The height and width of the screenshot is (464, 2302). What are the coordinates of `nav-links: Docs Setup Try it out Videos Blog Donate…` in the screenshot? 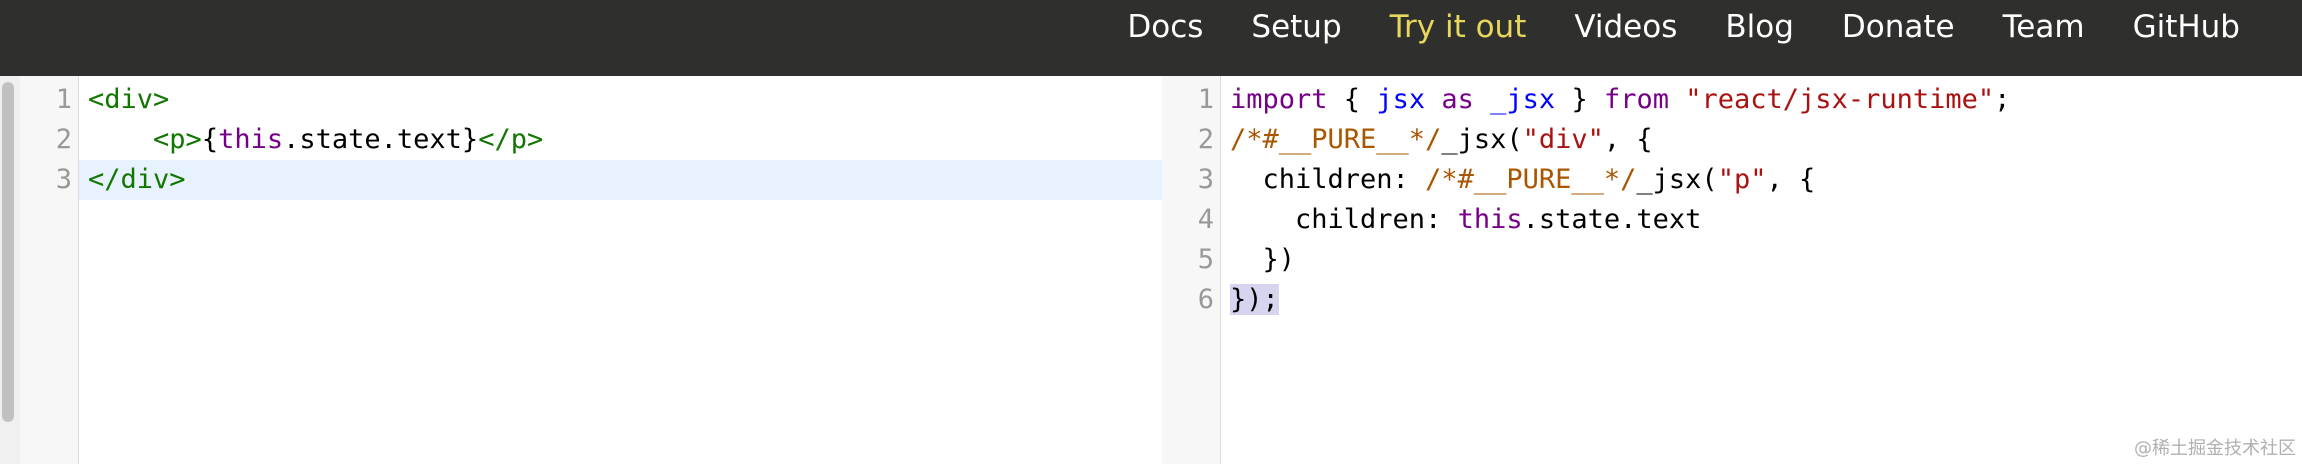 It's located at (1659, 27).